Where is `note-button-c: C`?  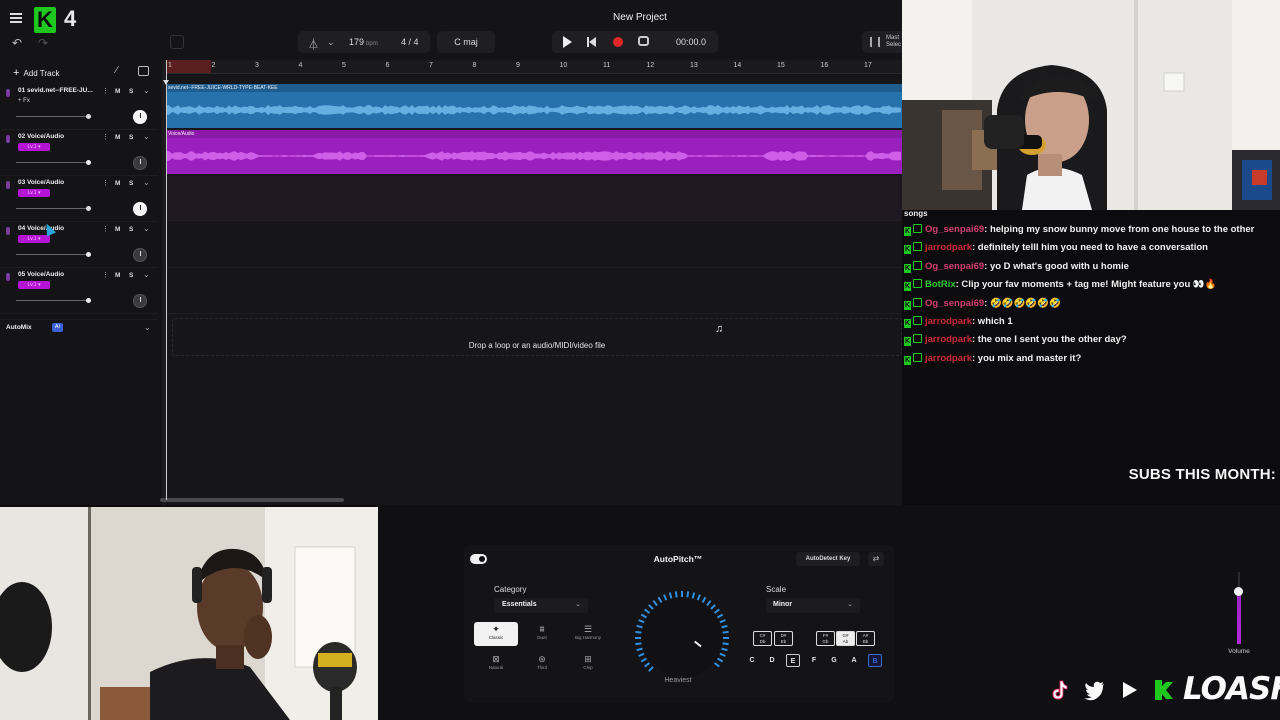 note-button-c: C is located at coordinates (752, 660).